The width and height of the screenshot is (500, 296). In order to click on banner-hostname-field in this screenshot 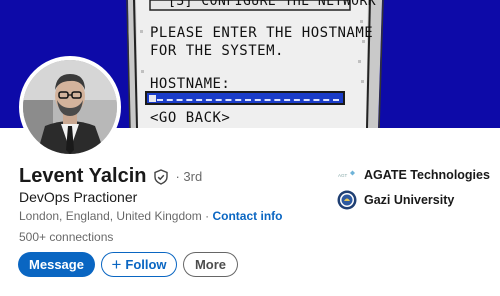, I will do `click(245, 98)`.